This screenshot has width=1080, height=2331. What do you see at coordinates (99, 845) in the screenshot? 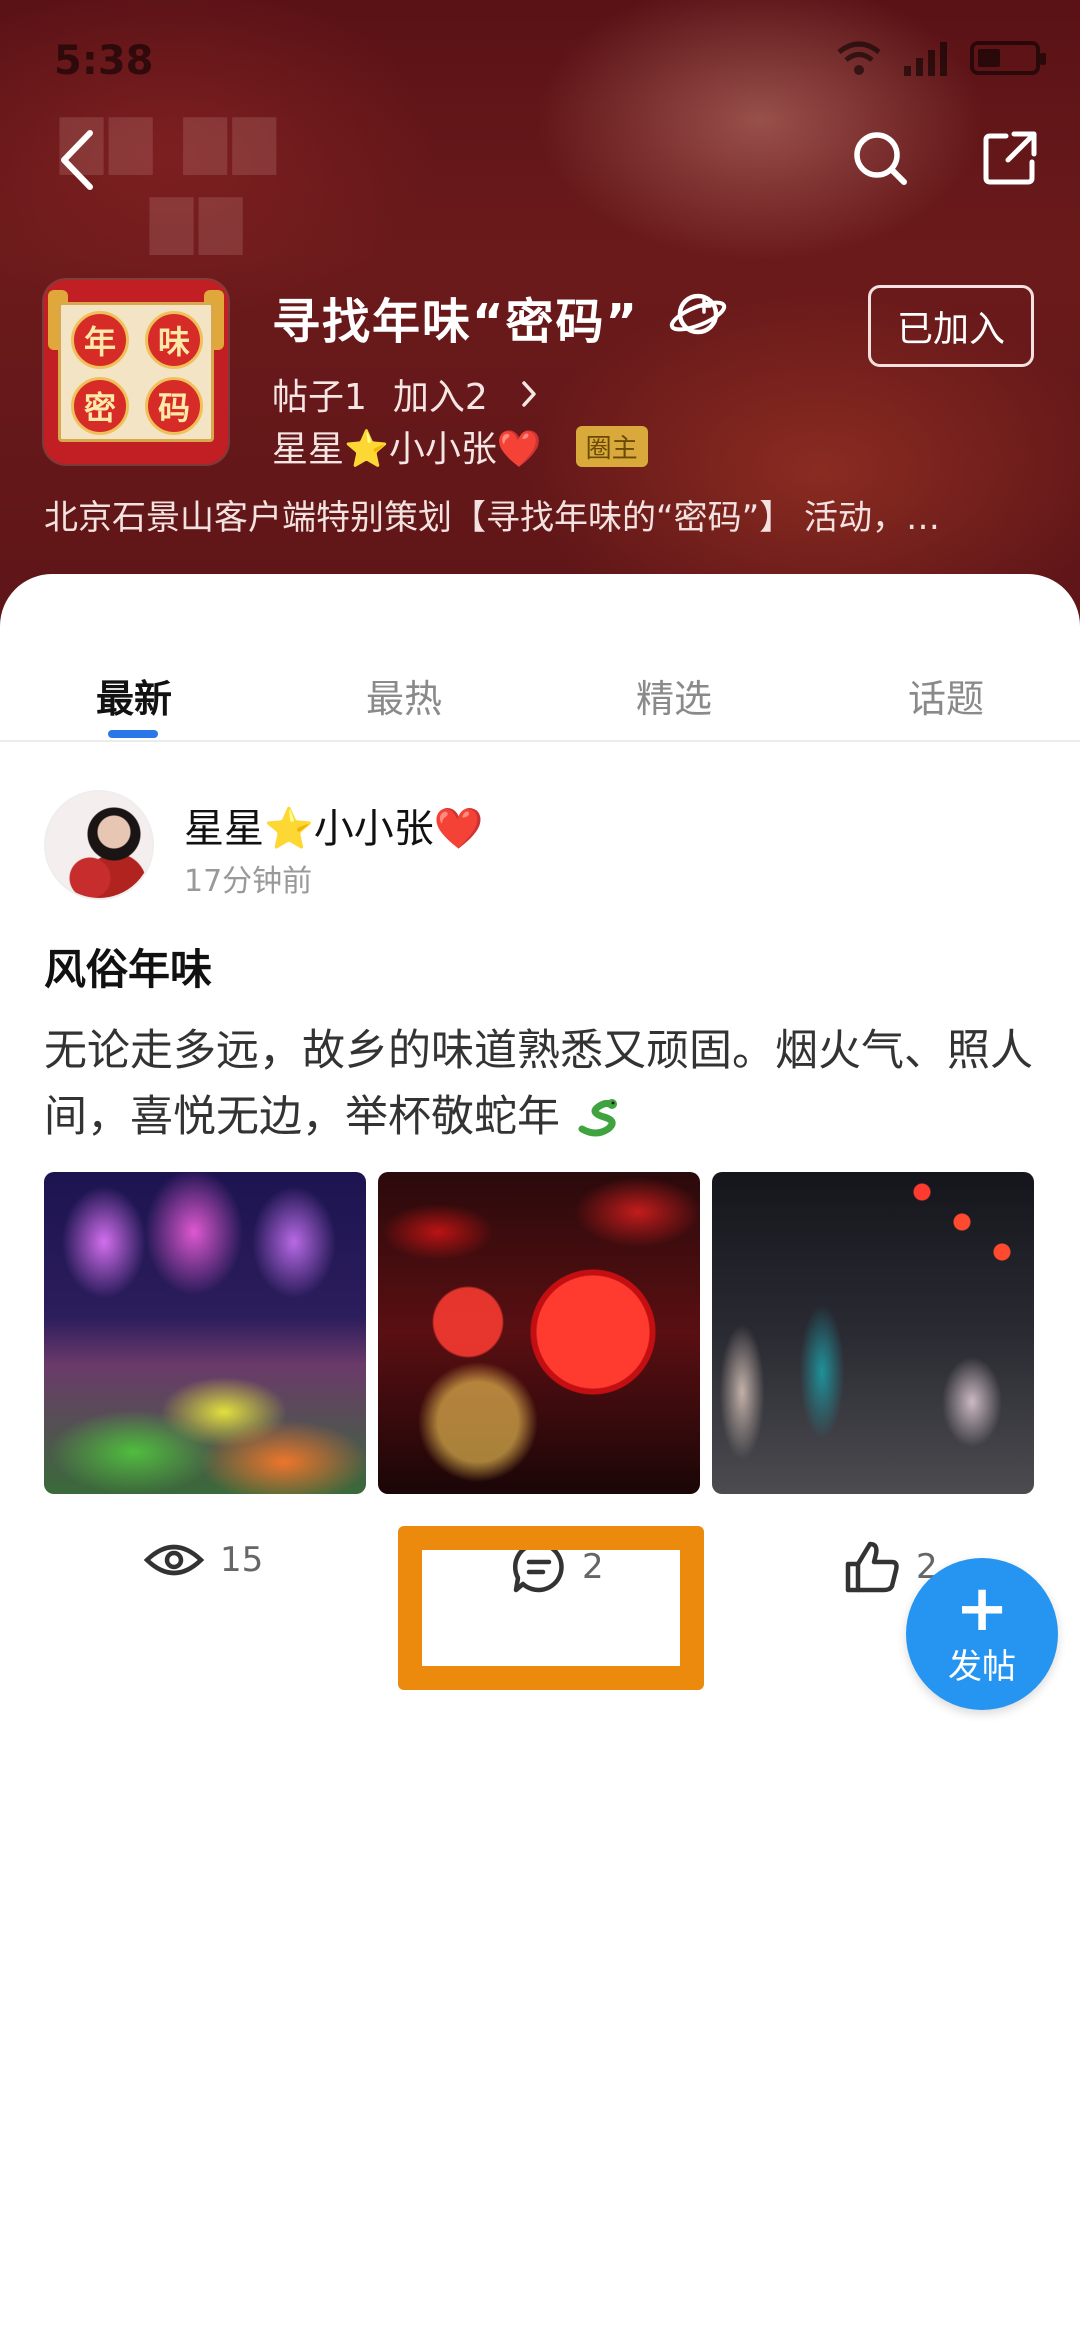
I see `avatar` at bounding box center [99, 845].